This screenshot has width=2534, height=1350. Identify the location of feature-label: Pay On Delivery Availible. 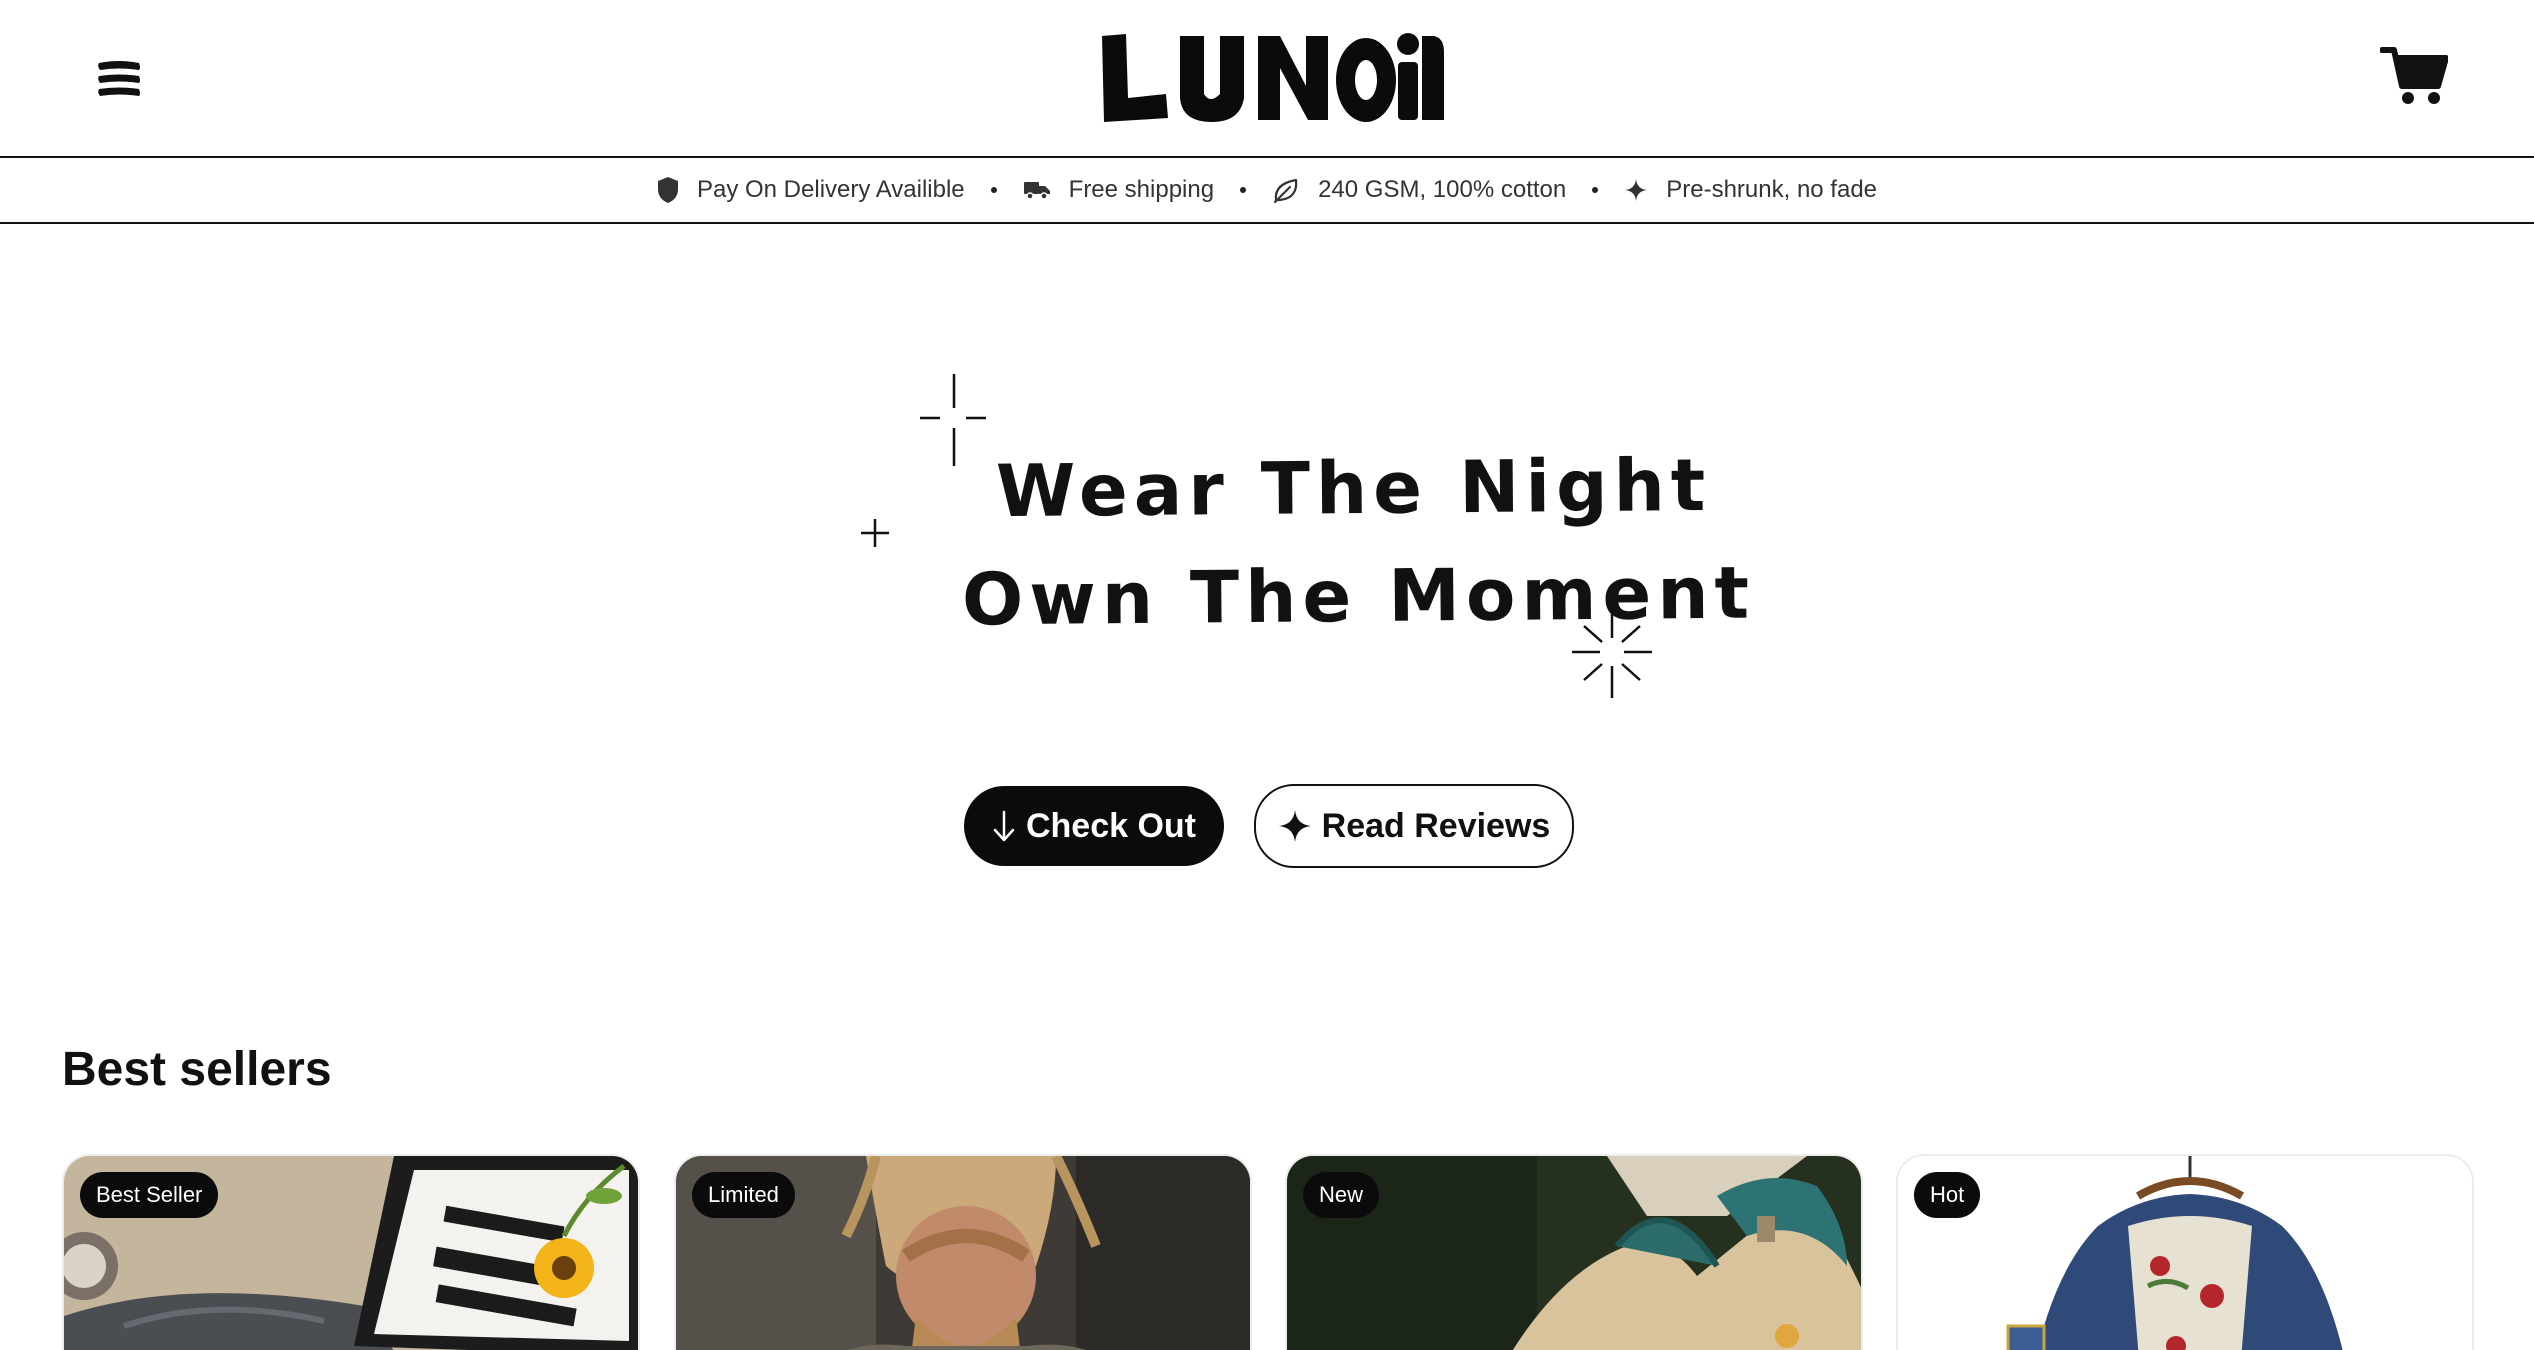
(830, 189).